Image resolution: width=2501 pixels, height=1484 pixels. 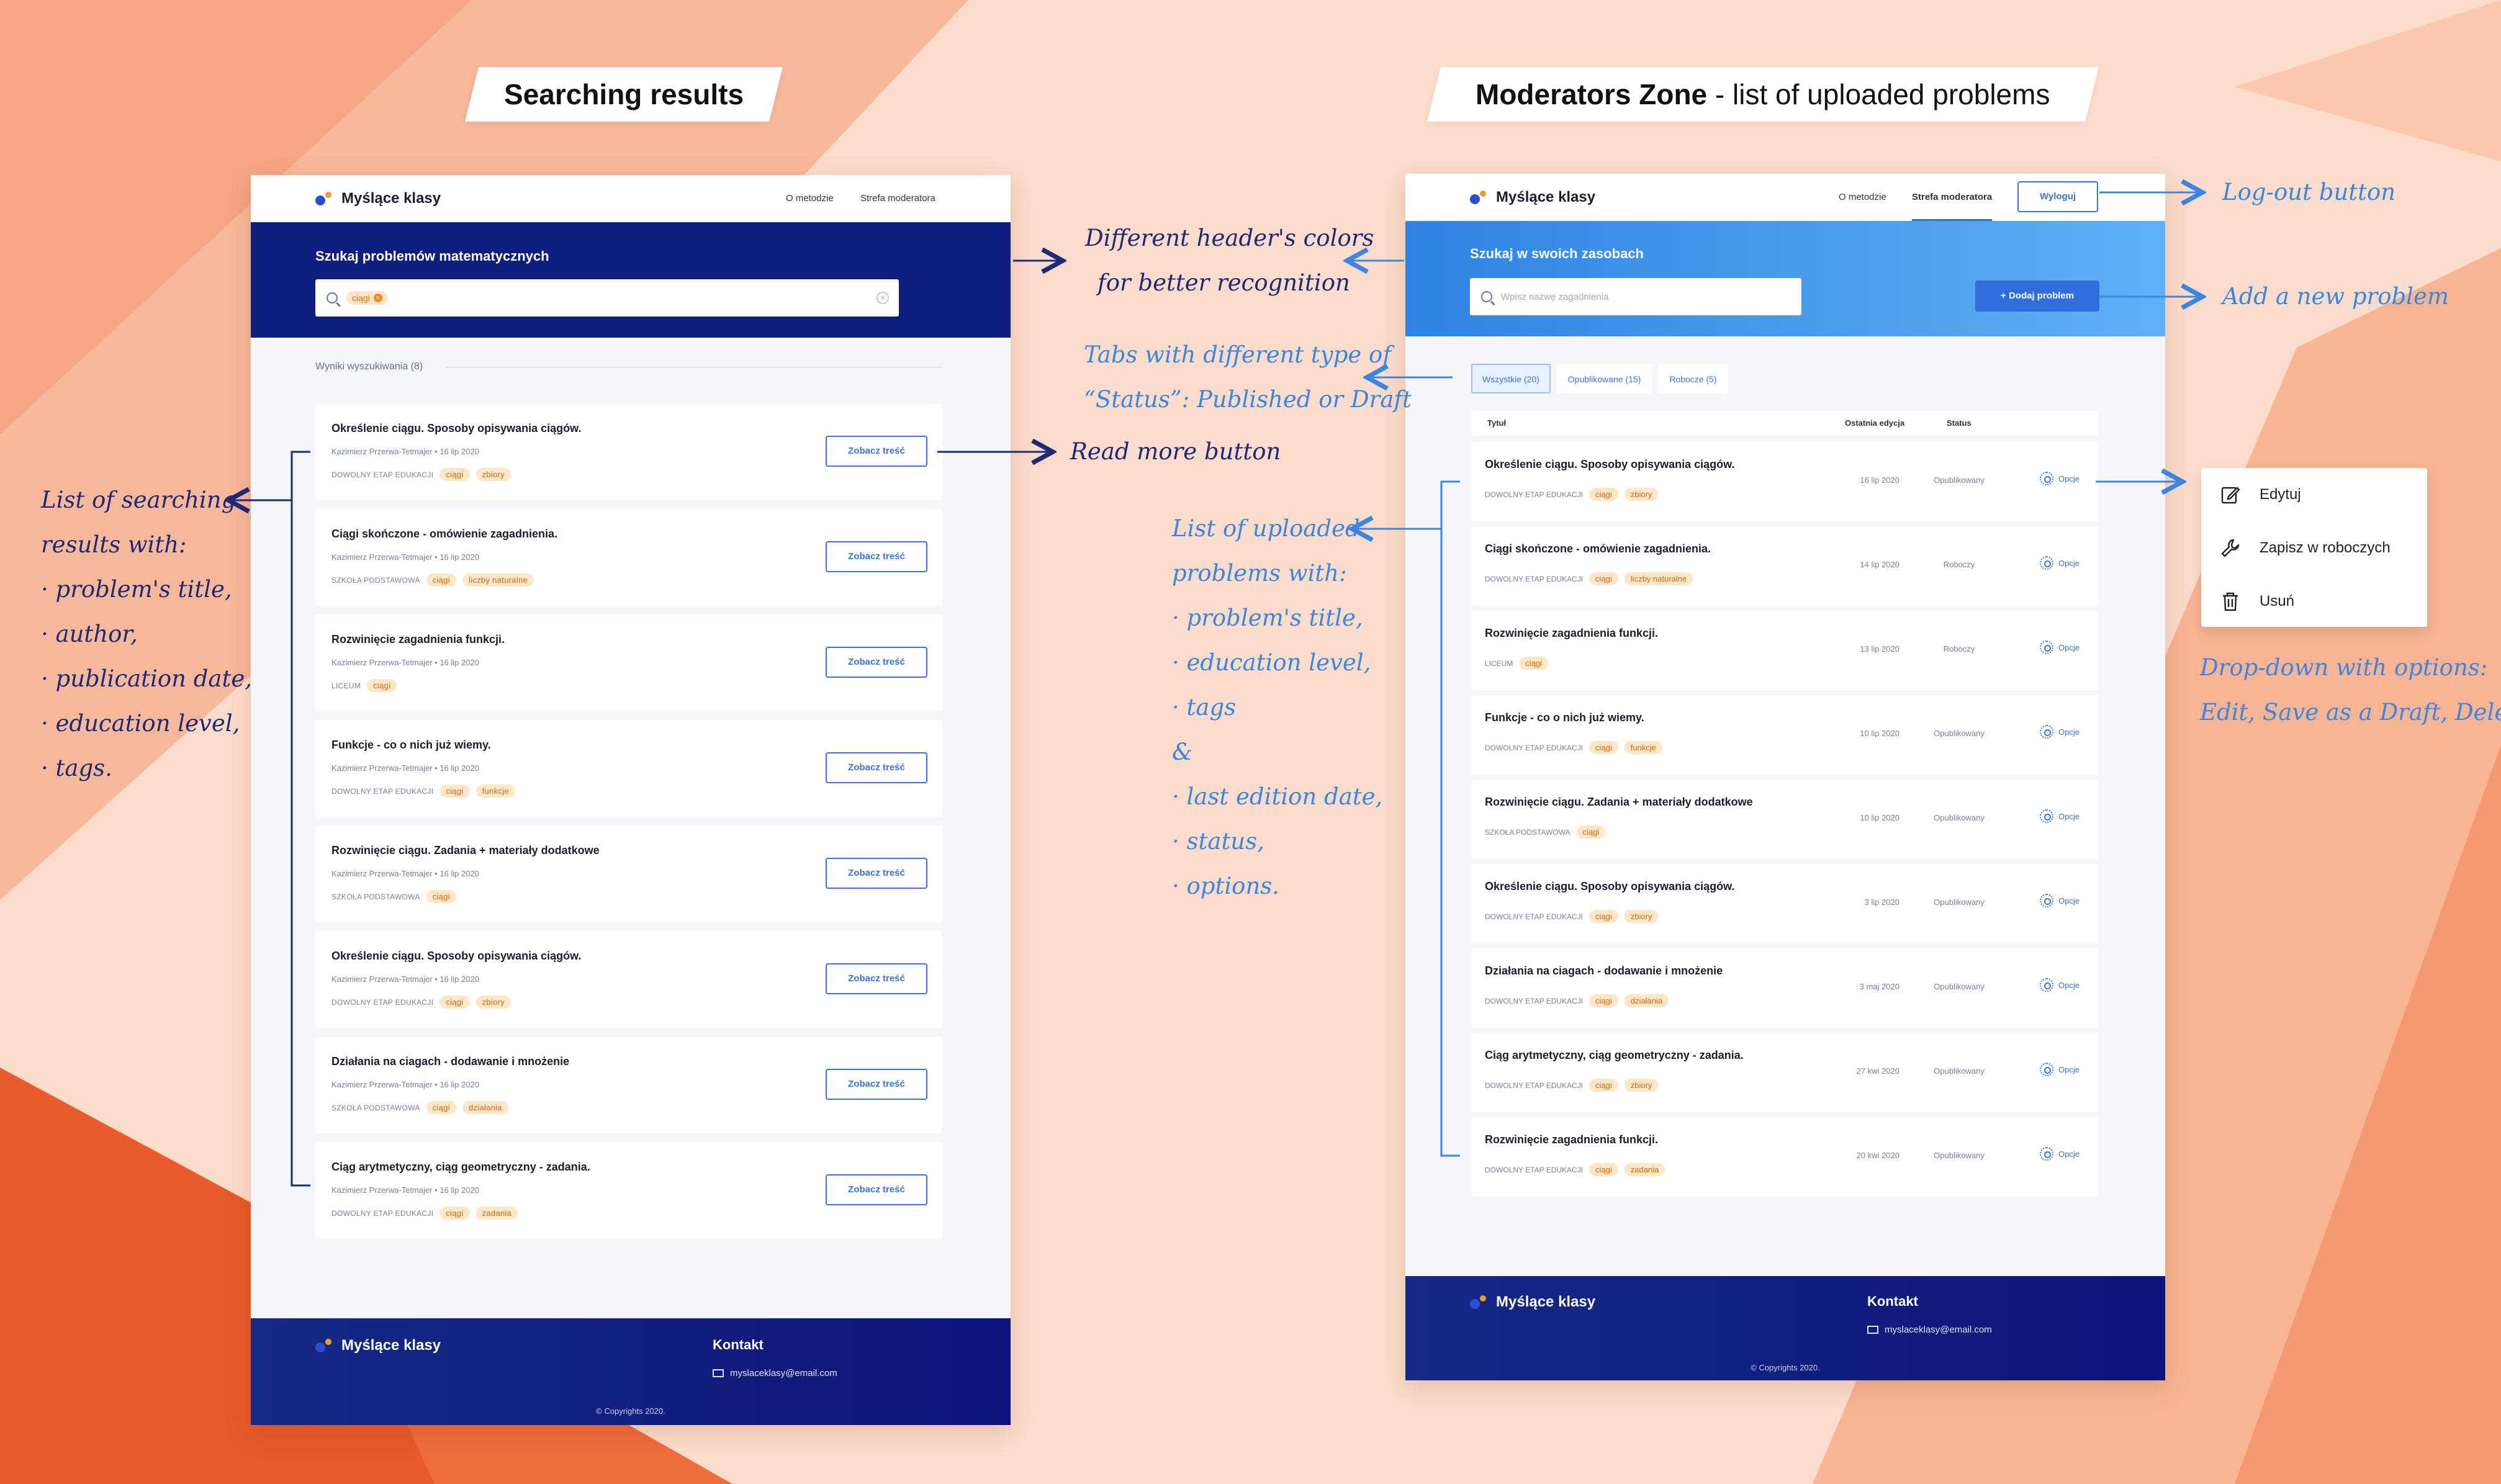 What do you see at coordinates (607, 298) in the screenshot?
I see `search-input: ciągi × ×` at bounding box center [607, 298].